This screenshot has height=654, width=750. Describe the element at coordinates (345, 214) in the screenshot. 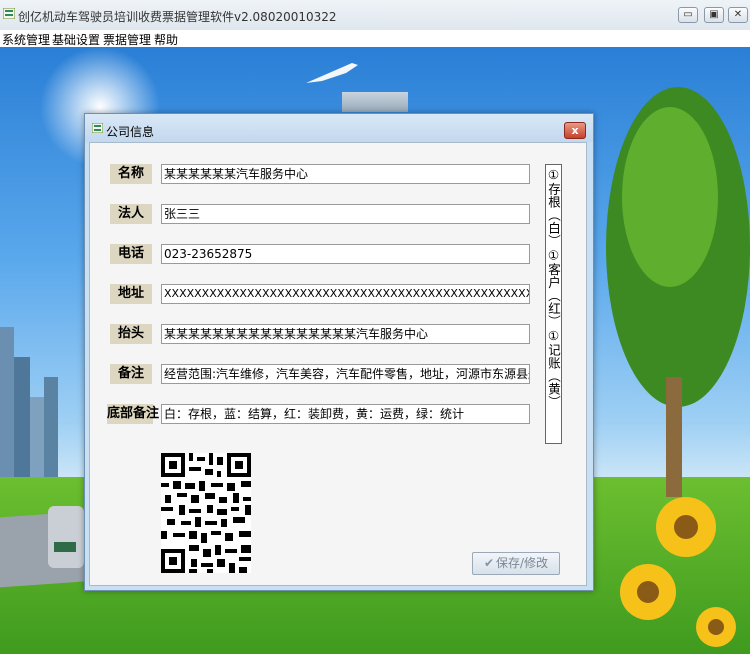

I see `legal-person-field: 张三三` at that location.